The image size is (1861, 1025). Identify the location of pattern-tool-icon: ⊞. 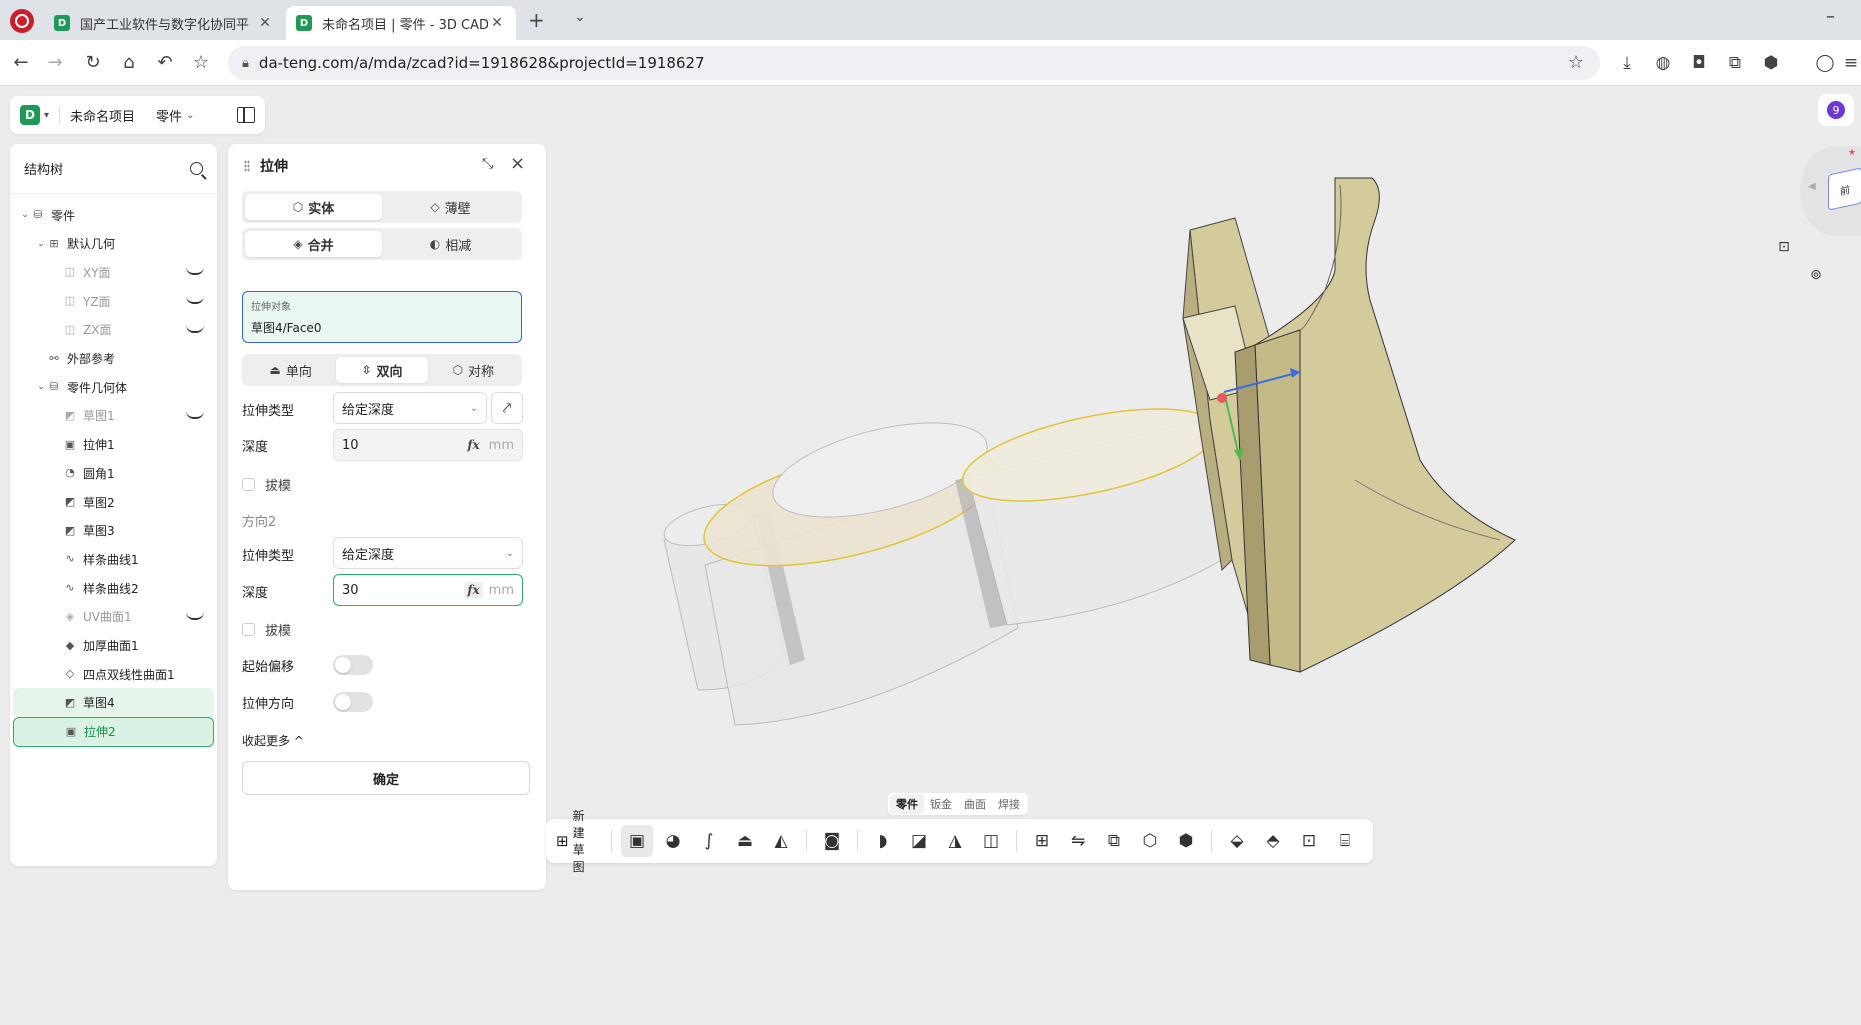
(1042, 841).